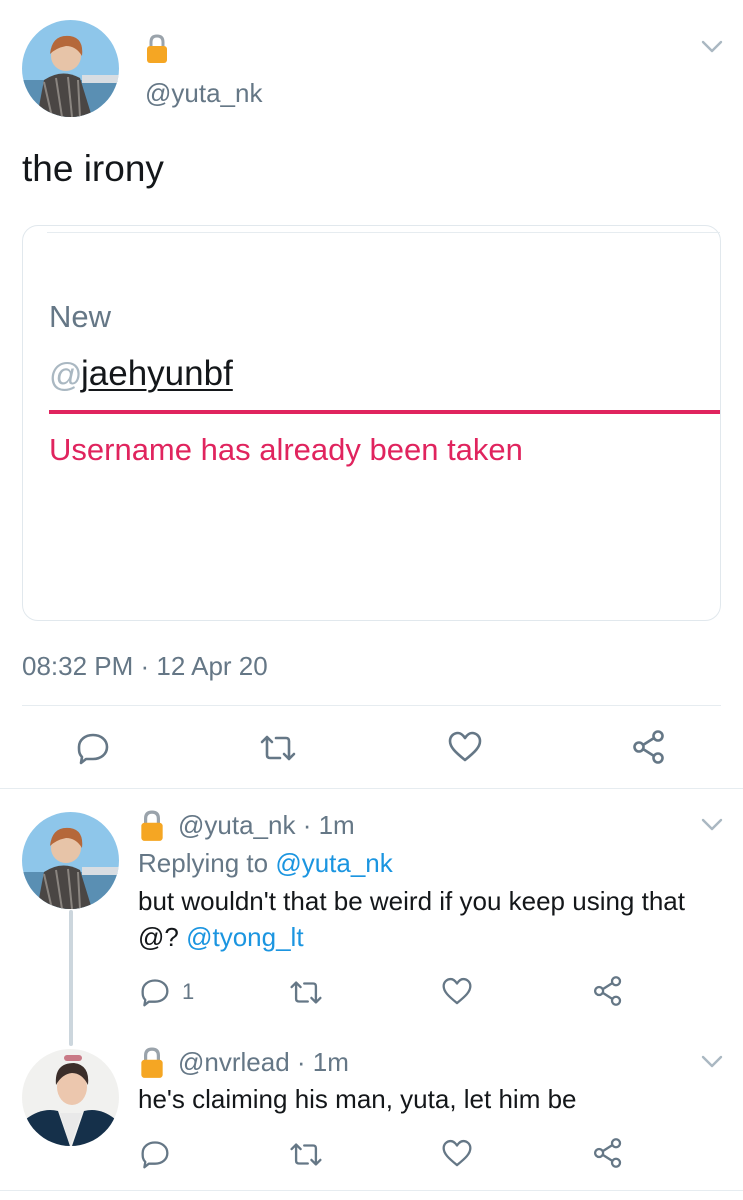  I want to click on reply-author-handle: @yuta_nk · 1m, so click(266, 825).